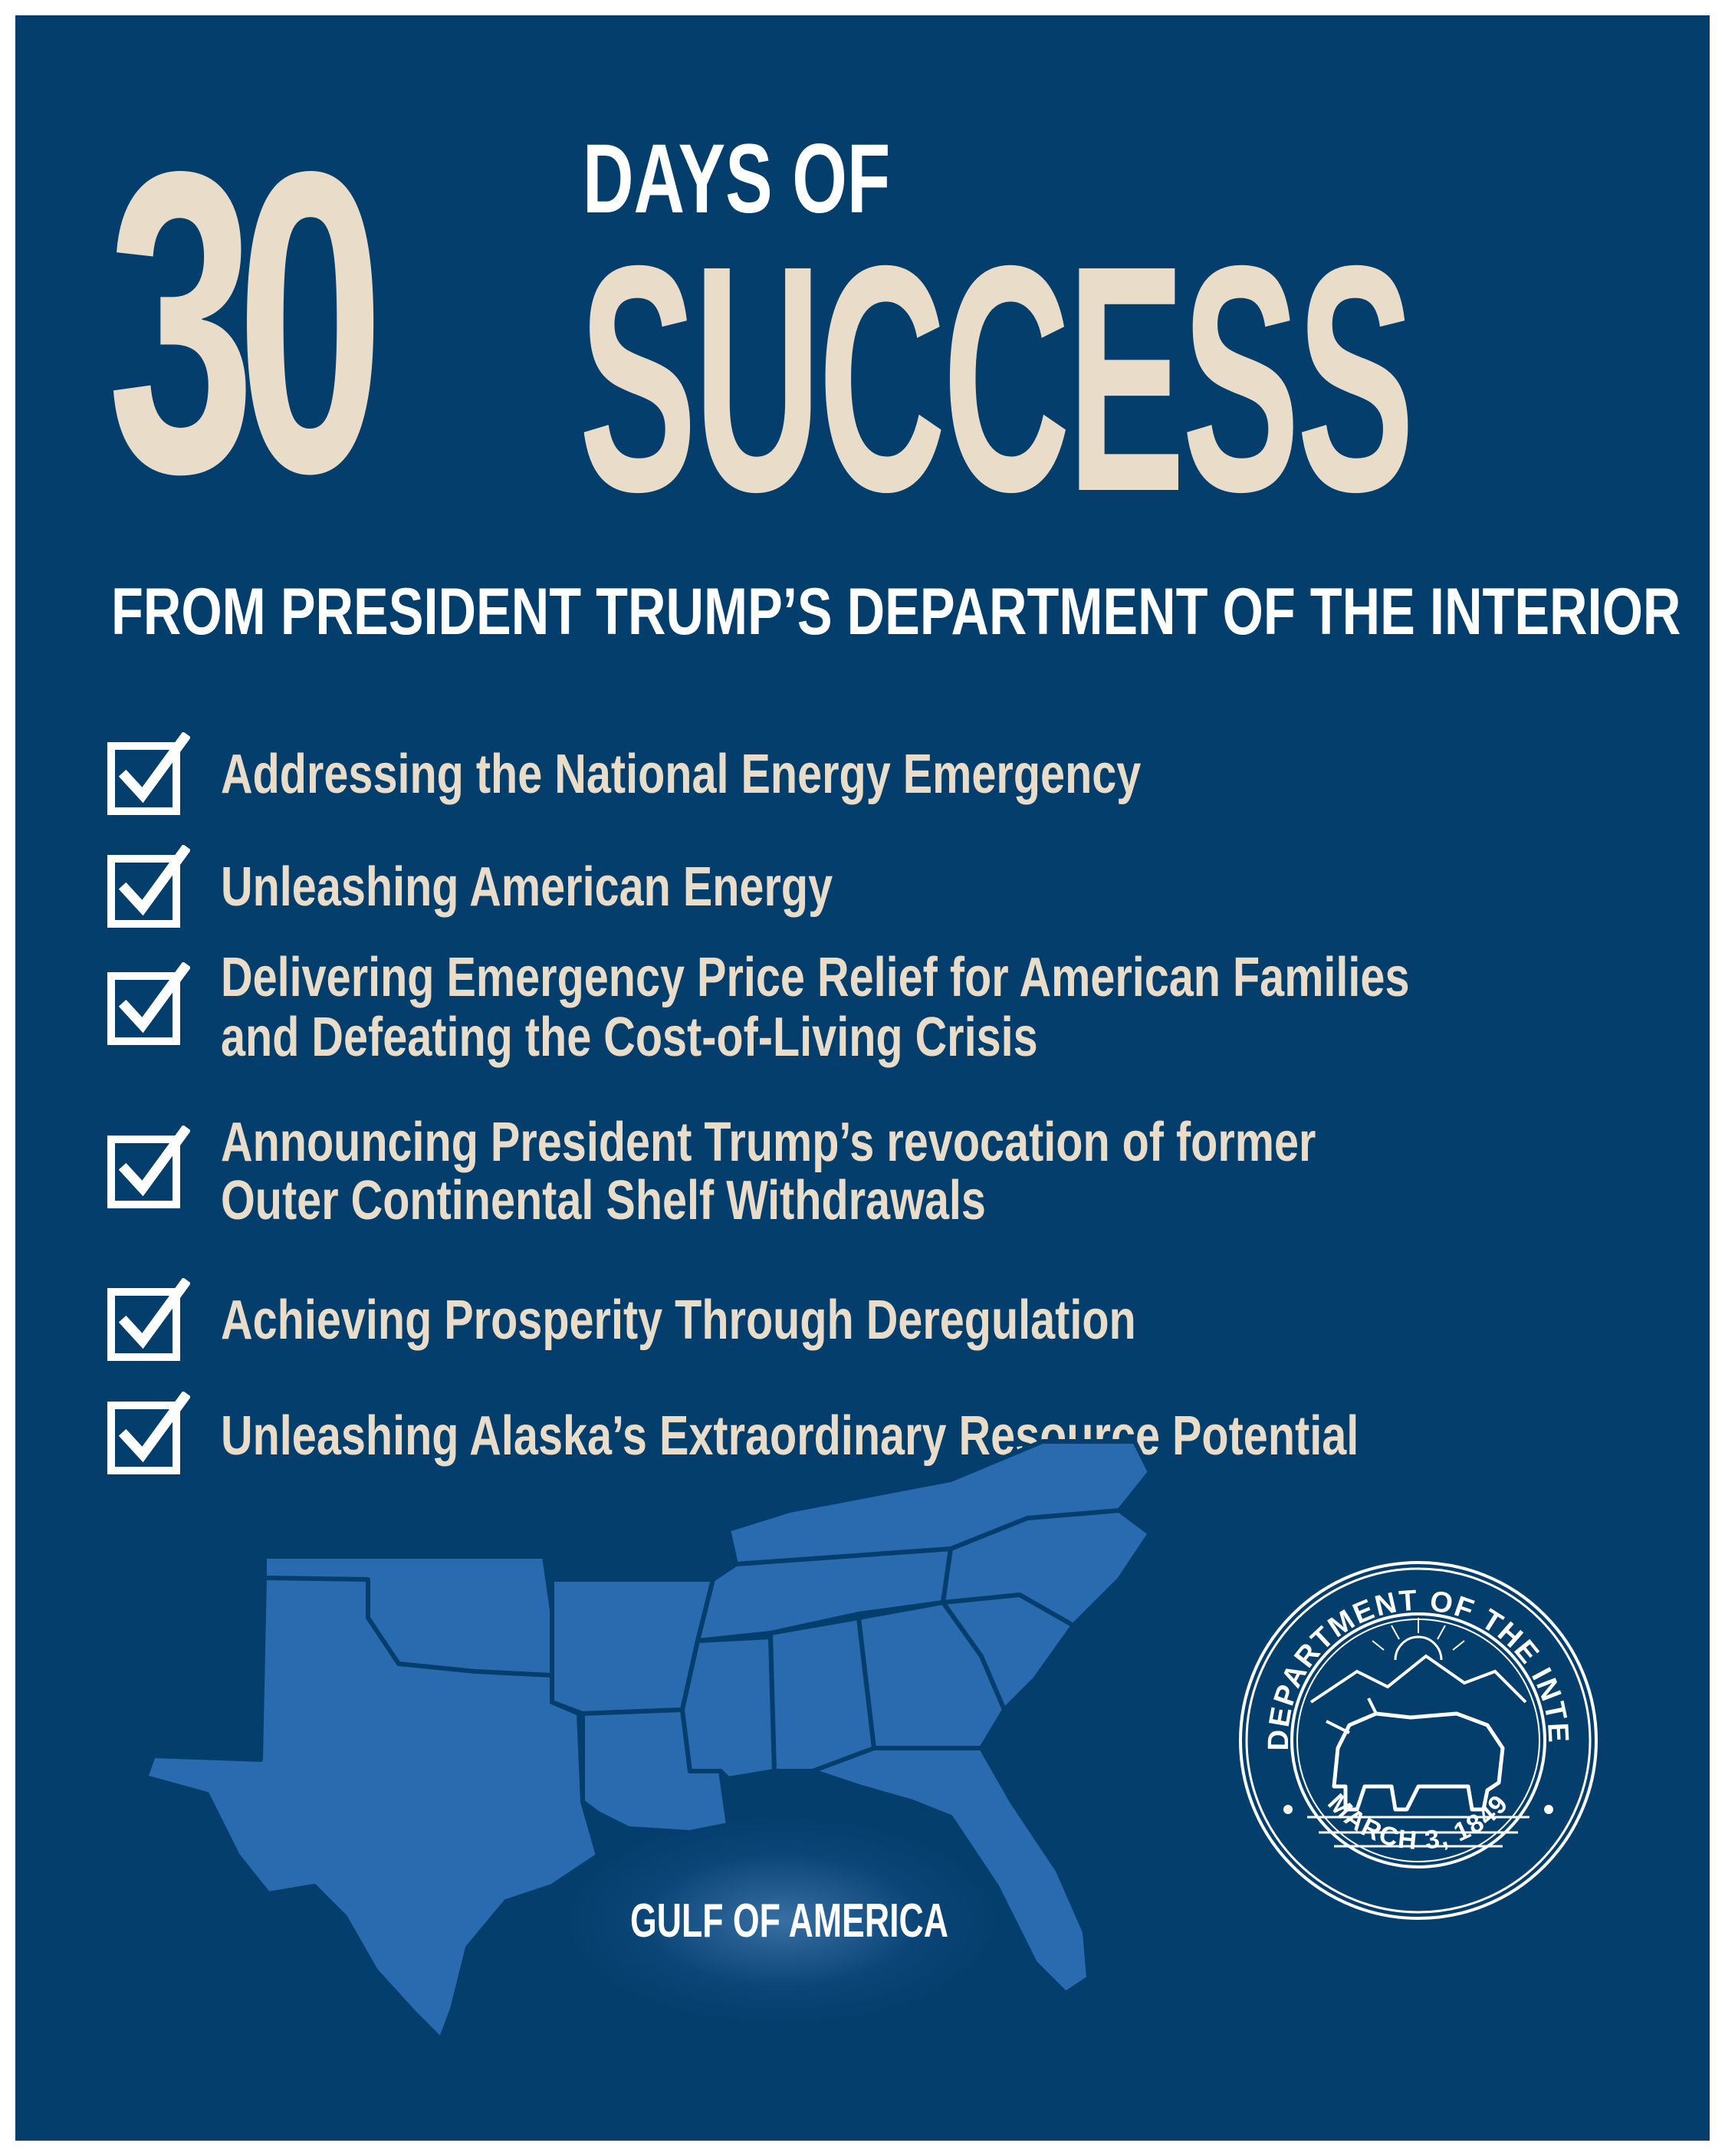 This screenshot has height=2156, width=1725. Describe the element at coordinates (729, 1708) in the screenshot. I see `state-mississippi-icon` at that location.